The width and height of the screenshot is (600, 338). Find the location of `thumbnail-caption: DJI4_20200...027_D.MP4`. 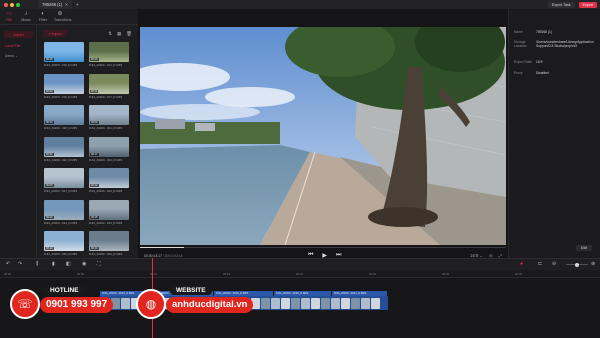

thumbnail-caption: DJI4_20200...027_D.MP4 is located at coordinates (61, 191).